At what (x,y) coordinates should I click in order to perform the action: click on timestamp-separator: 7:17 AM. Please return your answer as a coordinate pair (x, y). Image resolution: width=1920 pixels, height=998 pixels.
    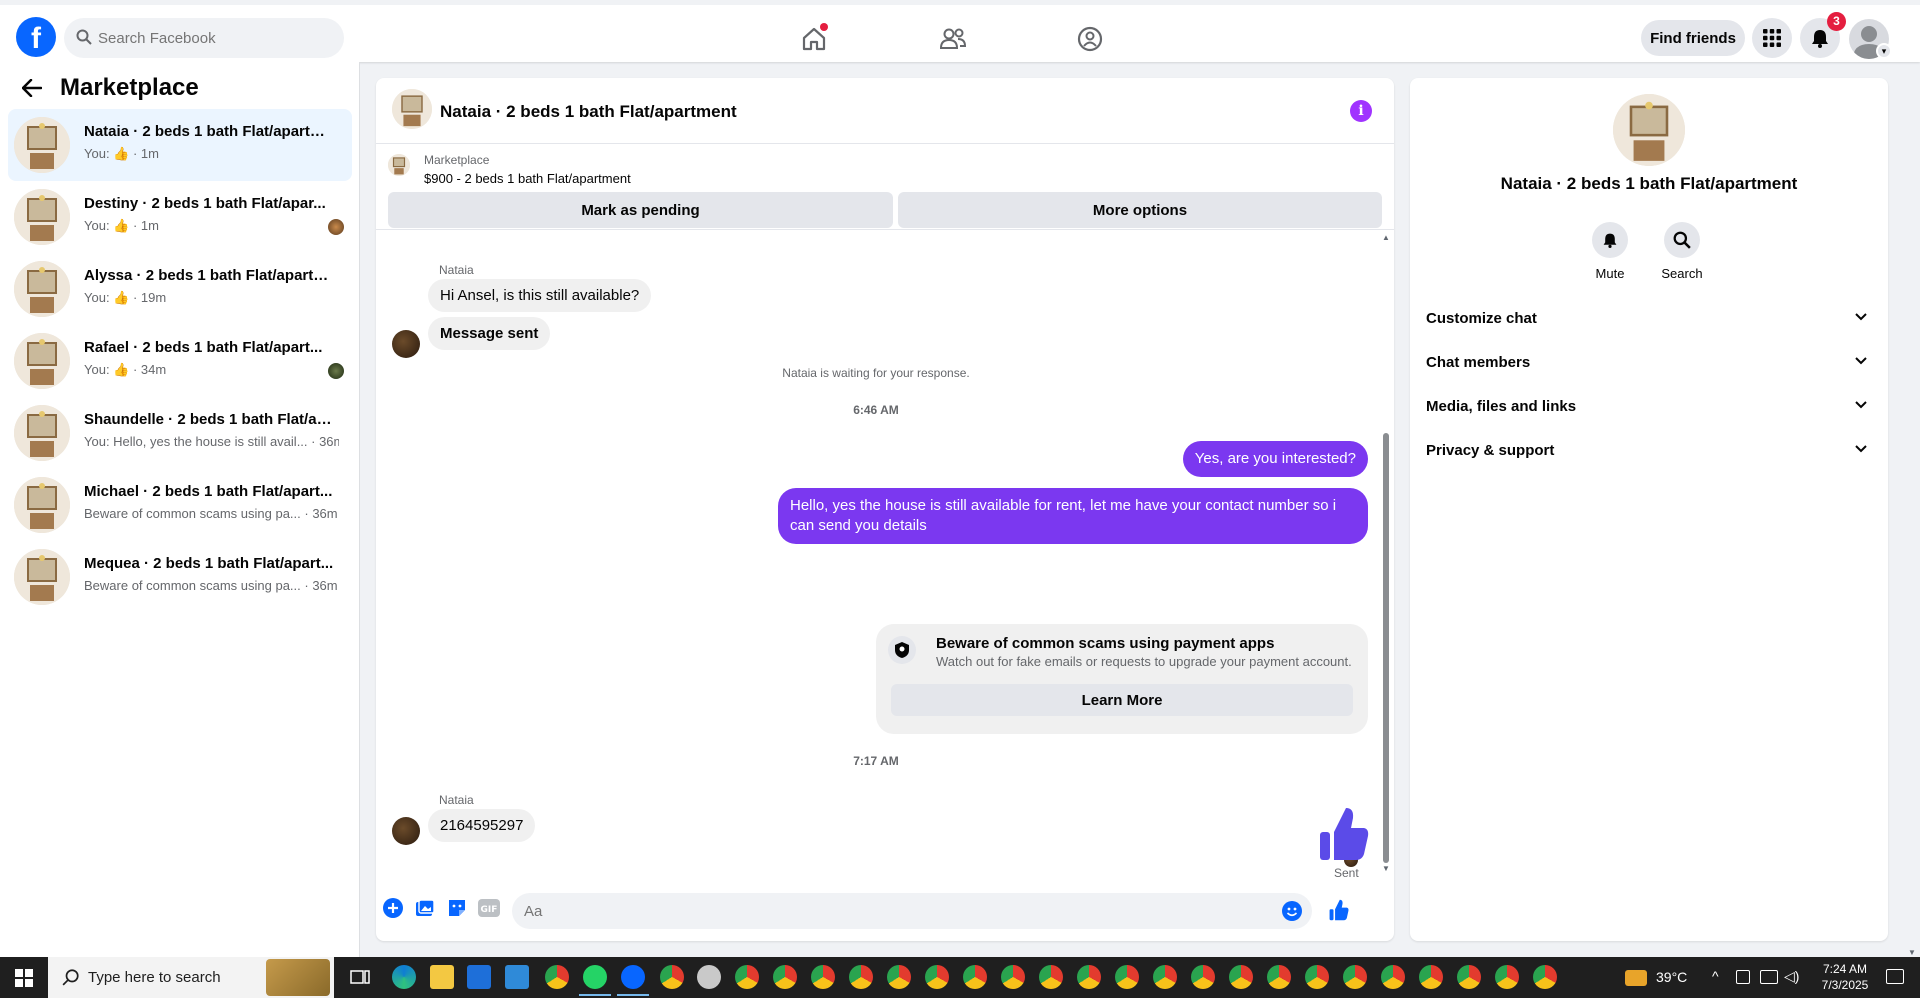
    Looking at the image, I should click on (876, 761).